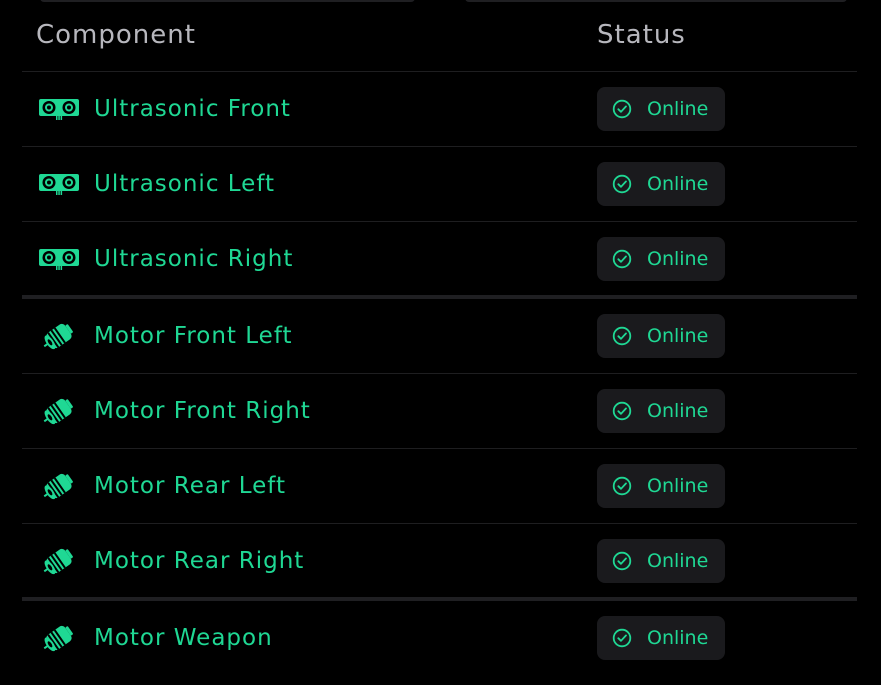 The image size is (881, 685). I want to click on component-name: Motor Rear Left, so click(190, 486).